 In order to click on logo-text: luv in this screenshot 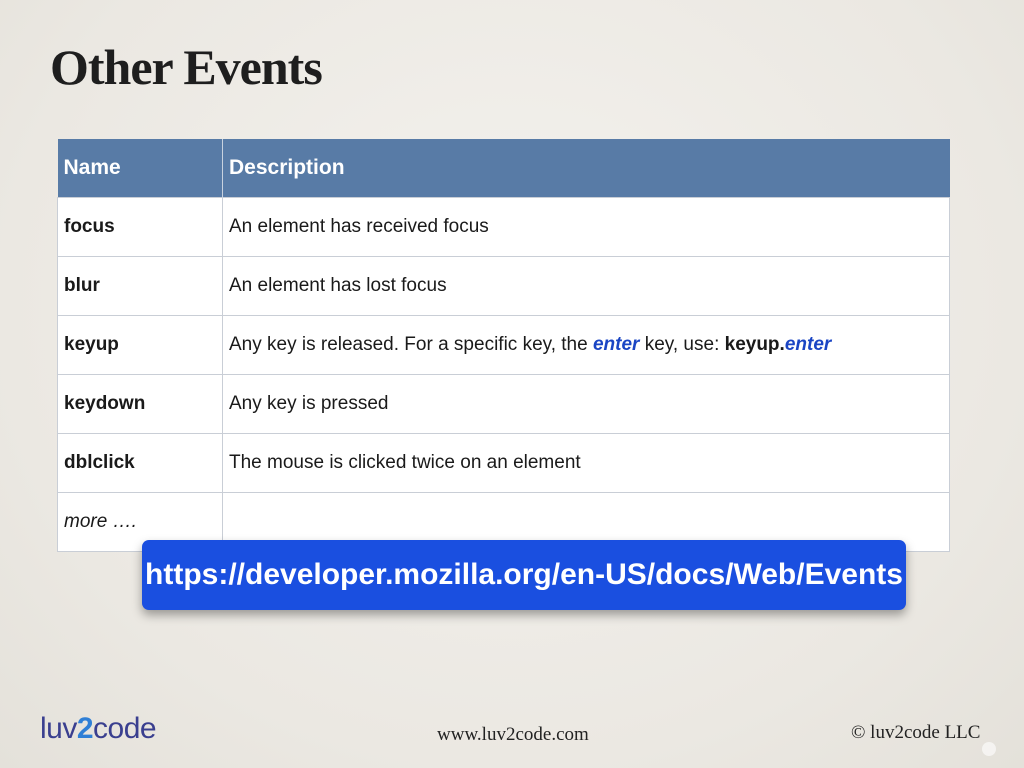, I will do `click(58, 728)`.